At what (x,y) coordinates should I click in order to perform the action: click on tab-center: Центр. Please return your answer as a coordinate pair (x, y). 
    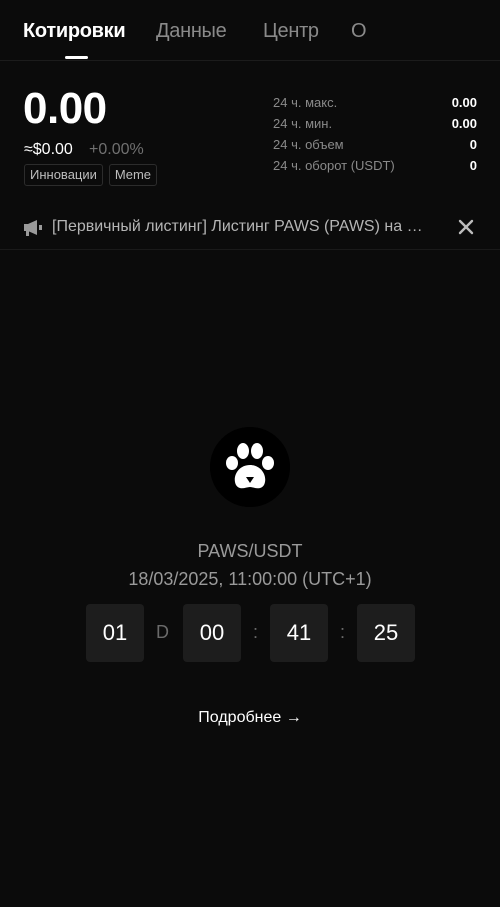
    Looking at the image, I should click on (291, 31).